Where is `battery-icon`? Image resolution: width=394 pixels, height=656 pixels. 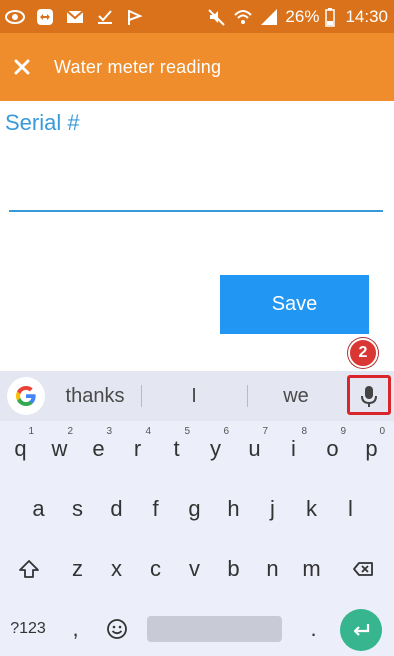
battery-icon is located at coordinates (330, 17).